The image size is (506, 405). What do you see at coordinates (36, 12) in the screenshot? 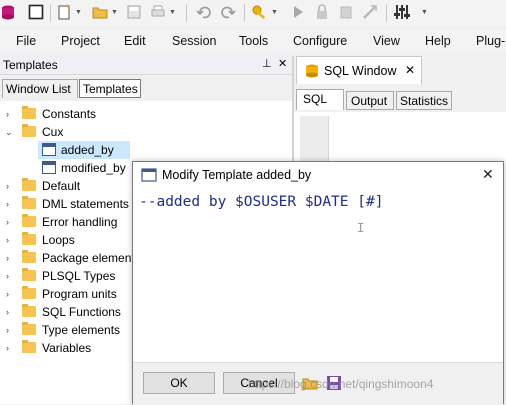
I see `stop-icon` at bounding box center [36, 12].